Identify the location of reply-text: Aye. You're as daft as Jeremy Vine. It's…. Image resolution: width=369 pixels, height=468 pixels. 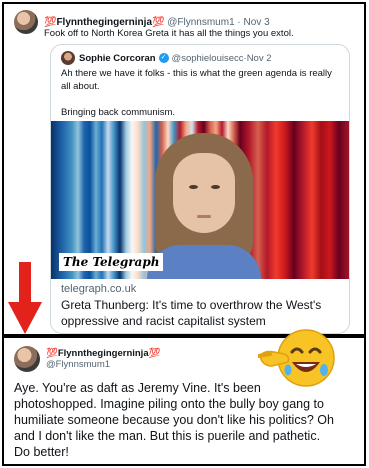
(174, 420).